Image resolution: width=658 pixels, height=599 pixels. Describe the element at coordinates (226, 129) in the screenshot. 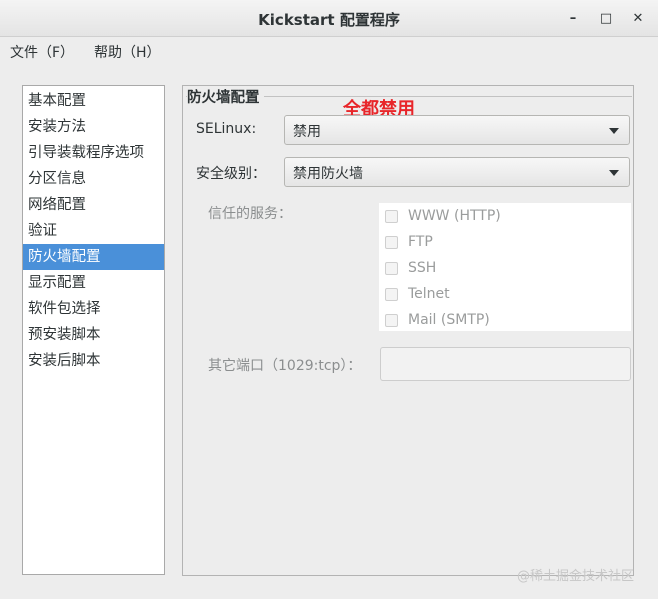

I see `selinux-label: SELinux:` at that location.